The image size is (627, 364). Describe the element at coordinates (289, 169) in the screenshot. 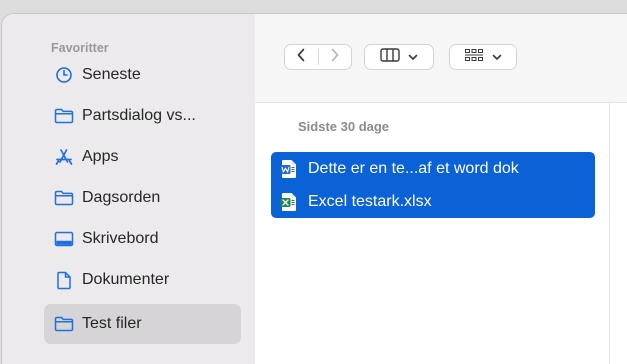

I see `word-doc-icon` at that location.